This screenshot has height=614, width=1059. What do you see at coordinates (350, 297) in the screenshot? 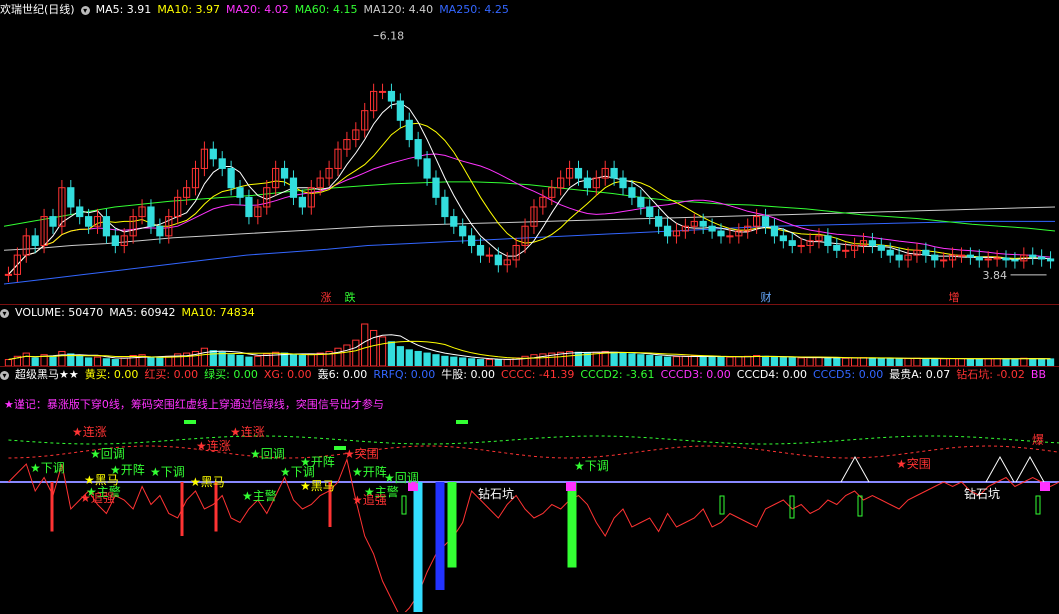
I see `event-marker: 跌` at bounding box center [350, 297].